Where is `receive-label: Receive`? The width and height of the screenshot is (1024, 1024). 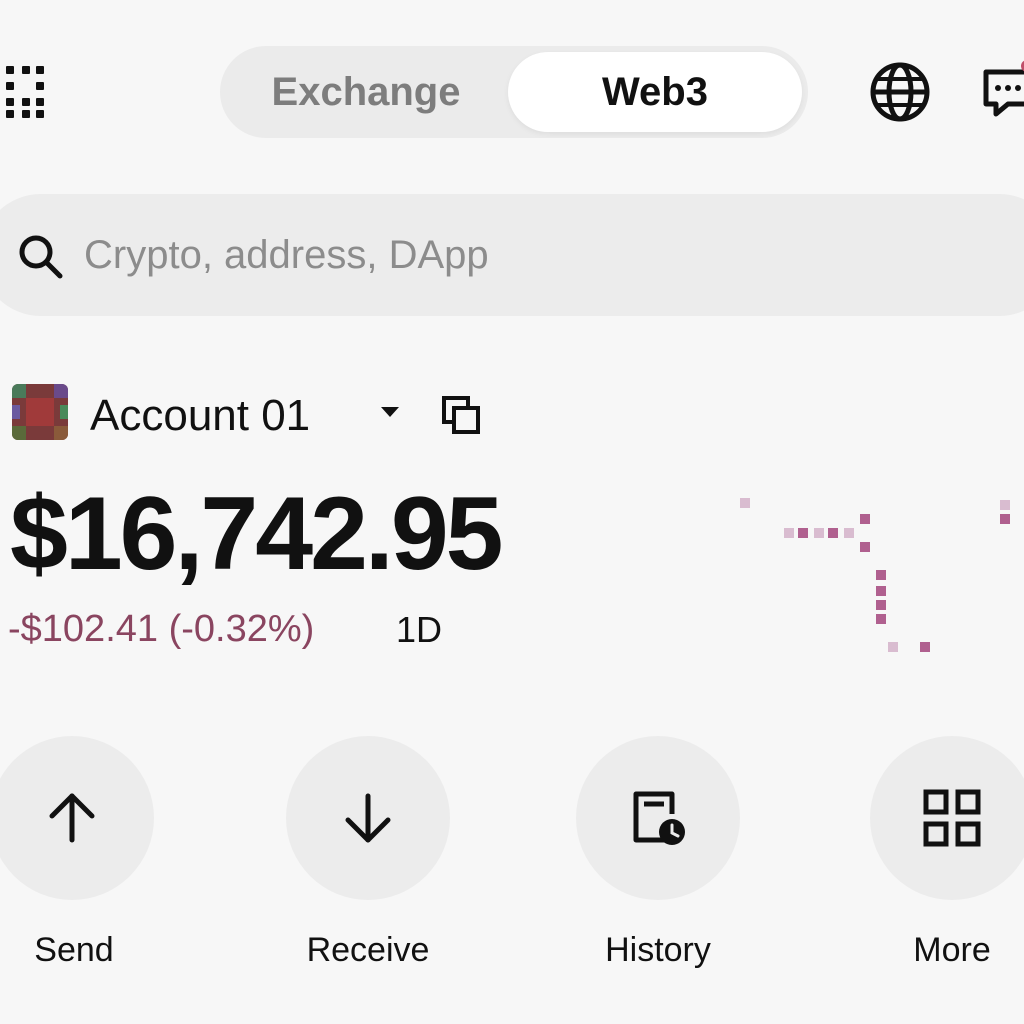 receive-label: Receive is located at coordinates (368, 950).